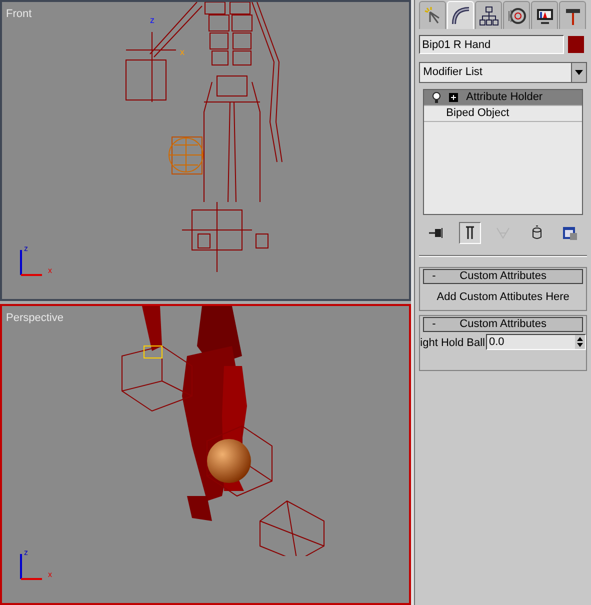 The height and width of the screenshot is (605, 591). Describe the element at coordinates (152, 20) in the screenshot. I see `gizmo-axis-label: z` at that location.